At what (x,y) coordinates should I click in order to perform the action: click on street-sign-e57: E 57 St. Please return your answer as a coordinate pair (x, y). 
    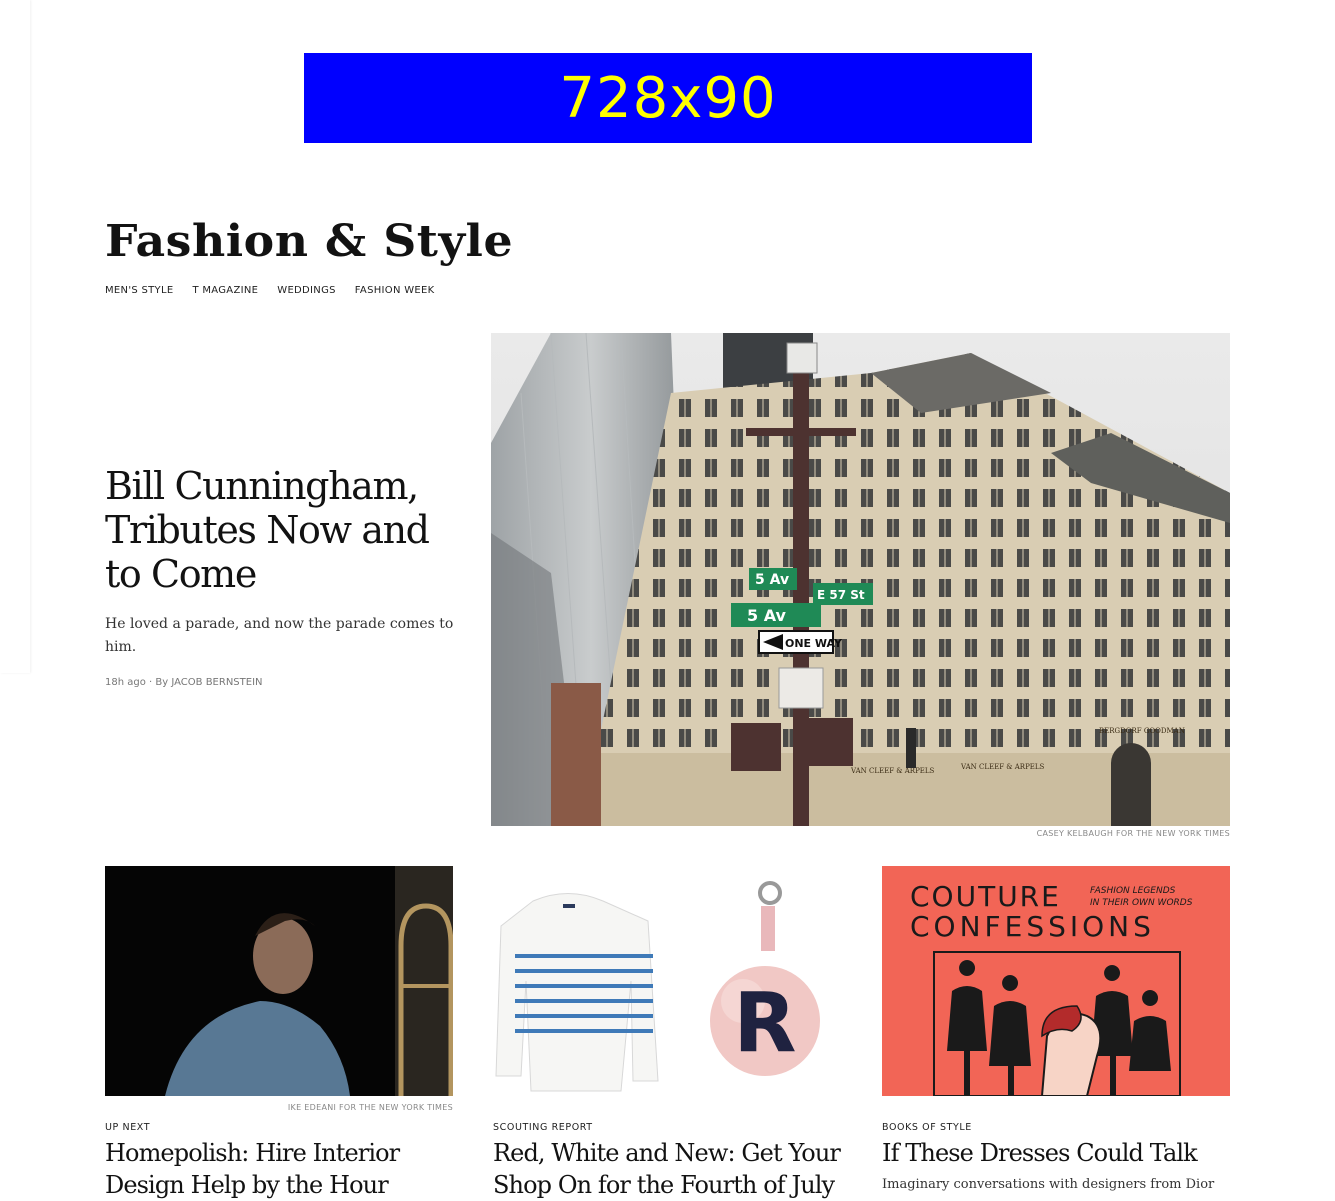
    Looking at the image, I should click on (841, 595).